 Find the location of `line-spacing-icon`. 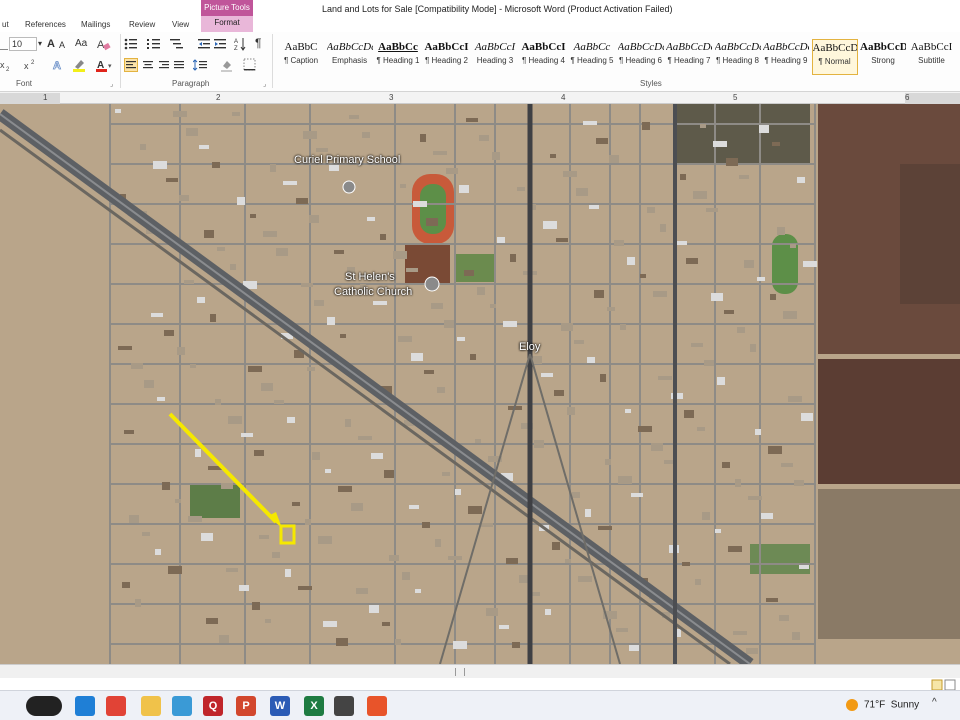

line-spacing-icon is located at coordinates (201, 65).